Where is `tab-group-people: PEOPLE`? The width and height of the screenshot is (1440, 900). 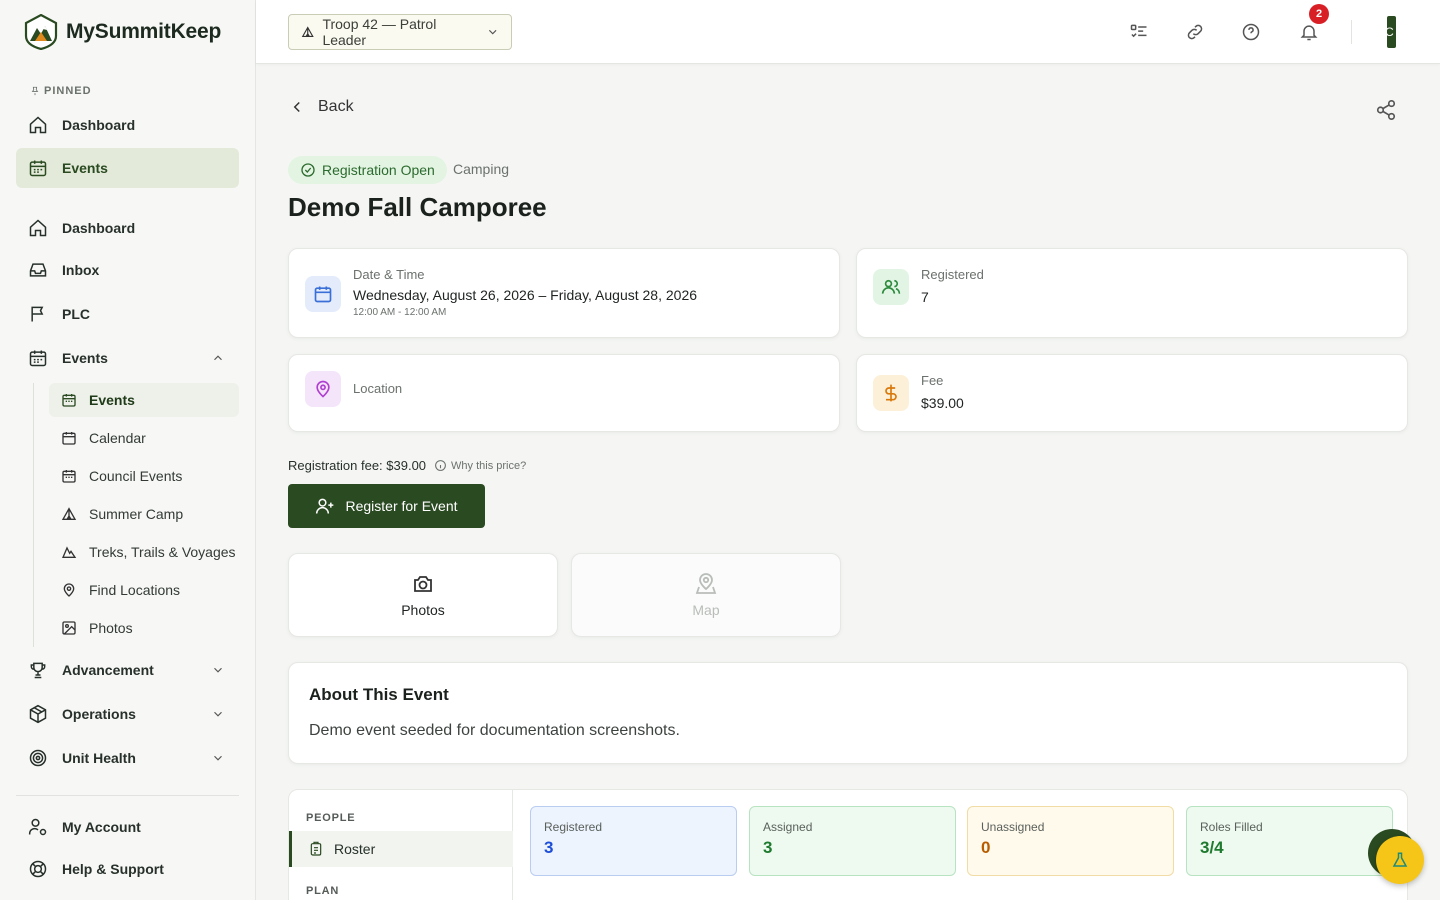 tab-group-people: PEOPLE is located at coordinates (331, 818).